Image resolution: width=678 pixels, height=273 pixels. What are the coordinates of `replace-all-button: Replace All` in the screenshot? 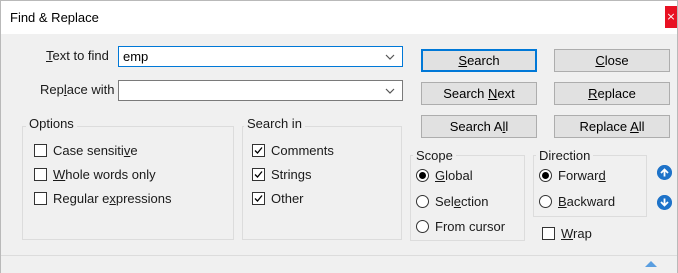 It's located at (612, 126).